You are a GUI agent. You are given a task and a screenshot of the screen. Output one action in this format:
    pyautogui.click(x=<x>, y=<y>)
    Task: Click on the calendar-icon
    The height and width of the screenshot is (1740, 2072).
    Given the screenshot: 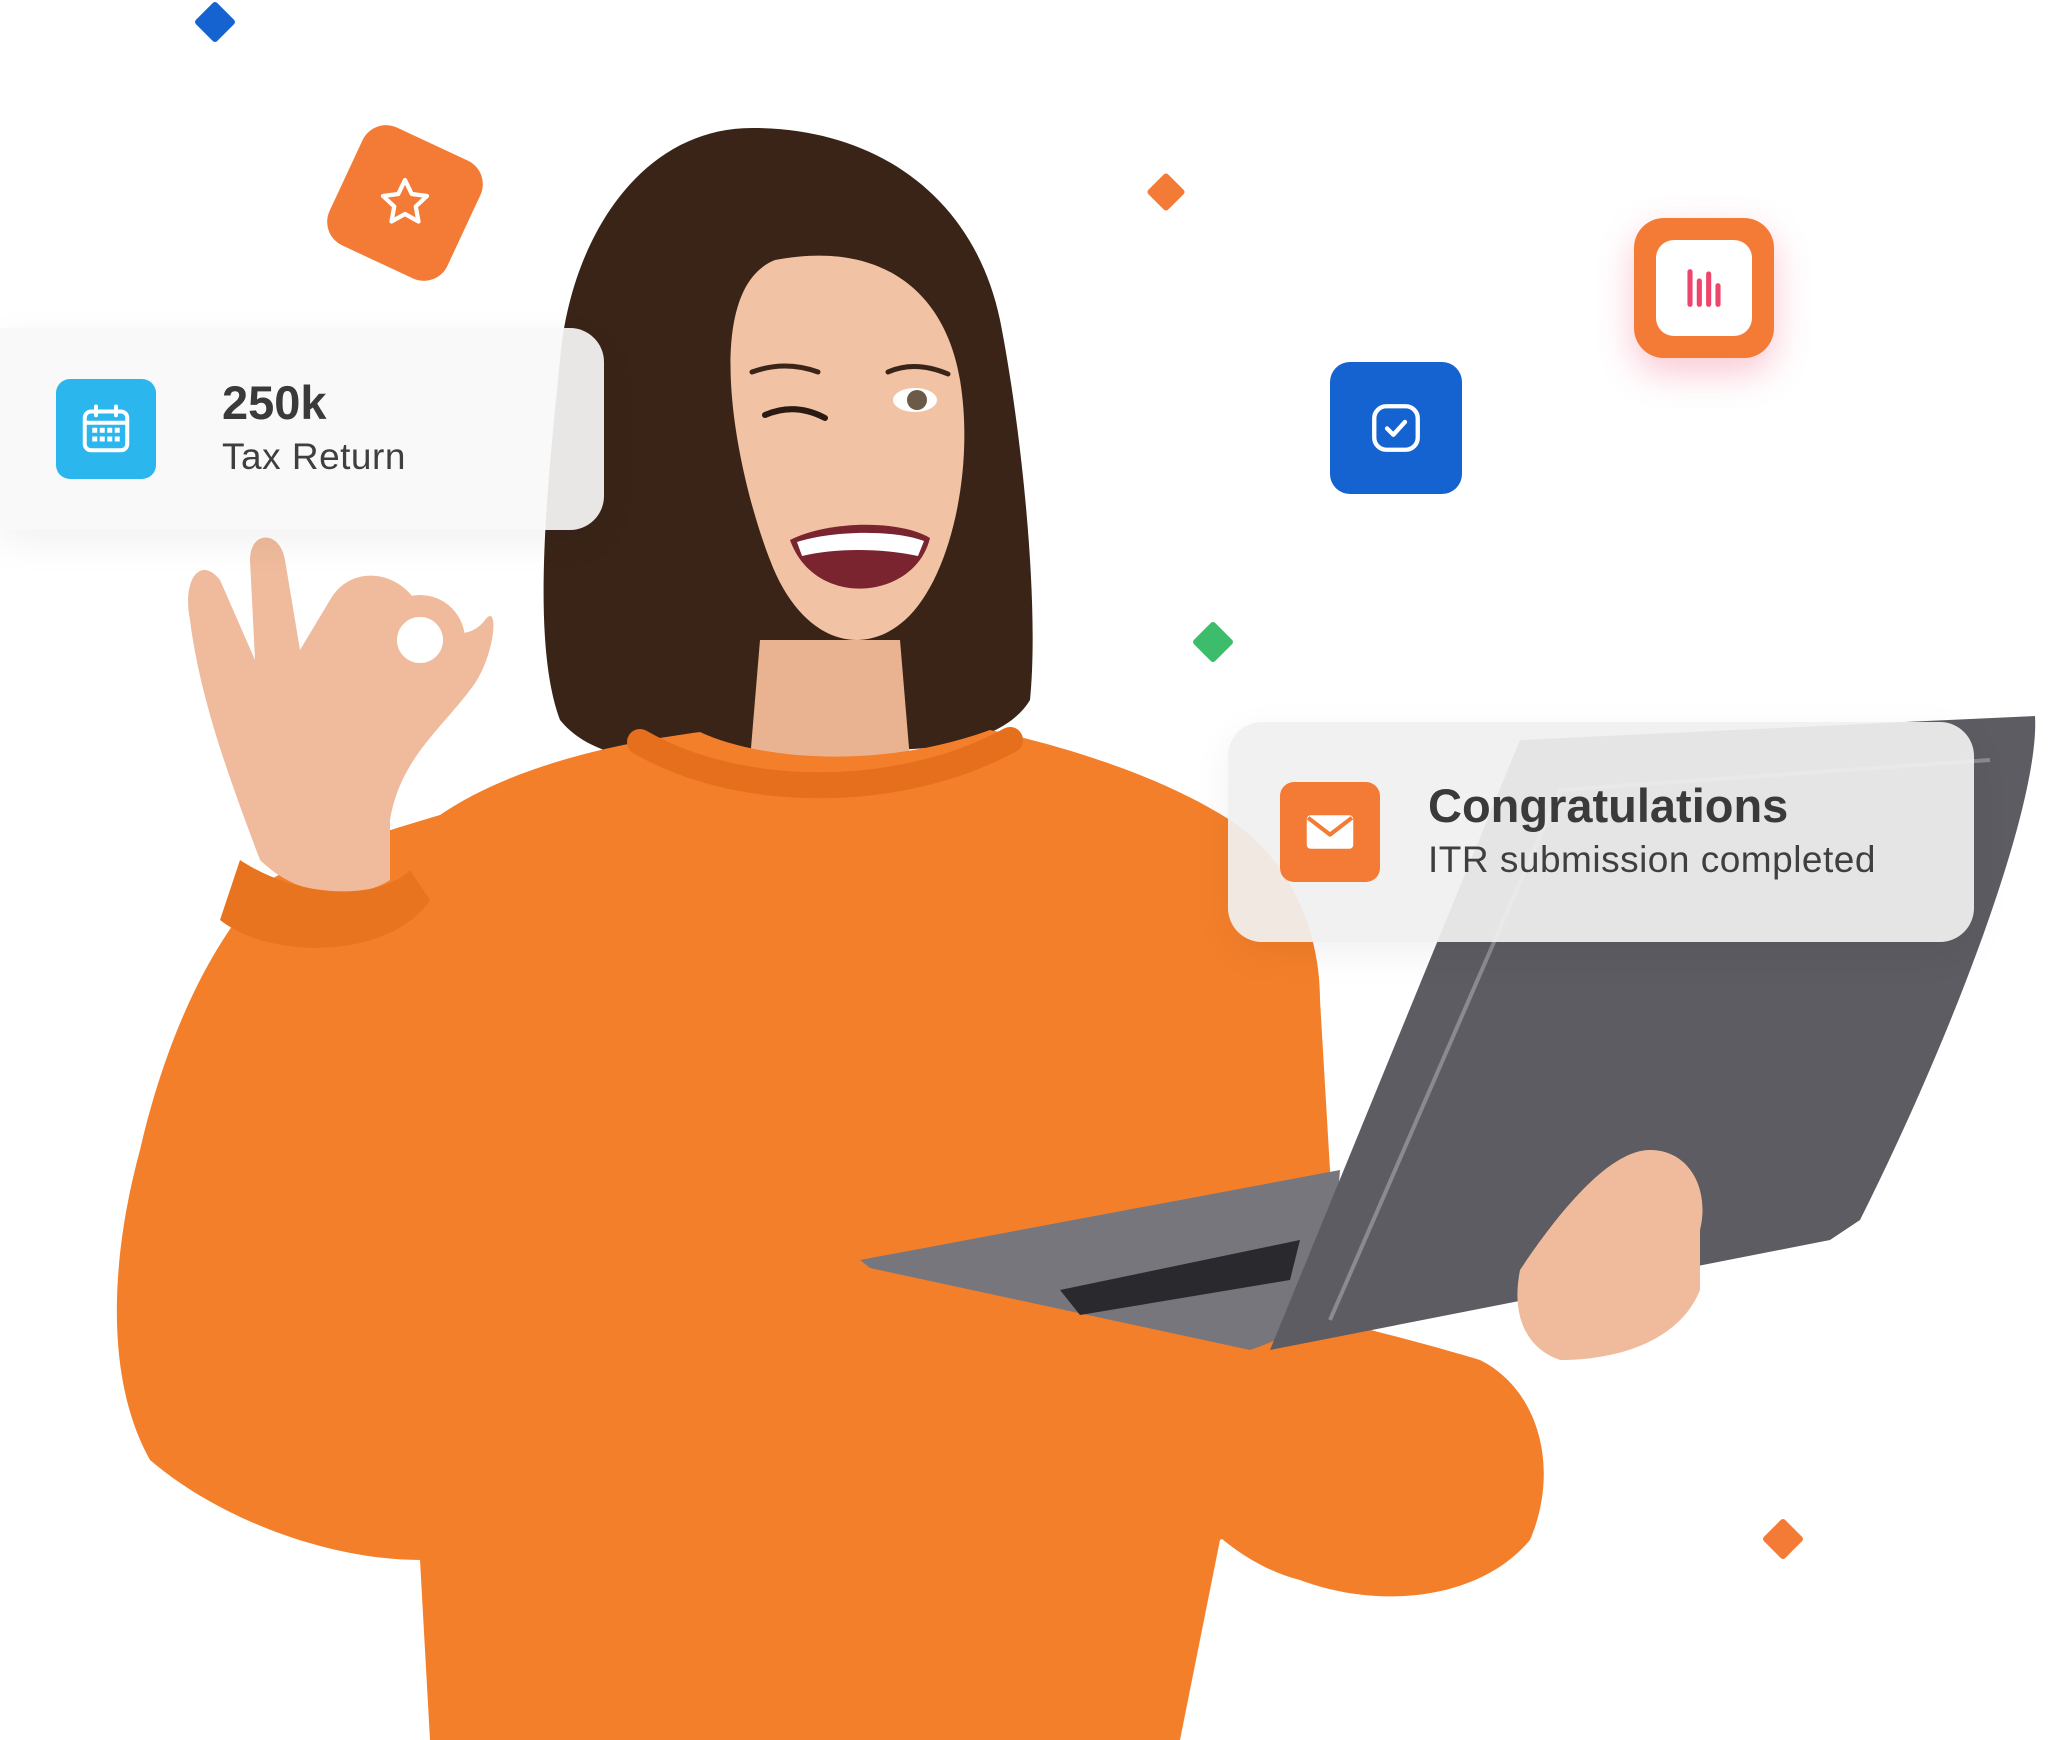 What is the action you would take?
    pyautogui.click(x=106, y=428)
    